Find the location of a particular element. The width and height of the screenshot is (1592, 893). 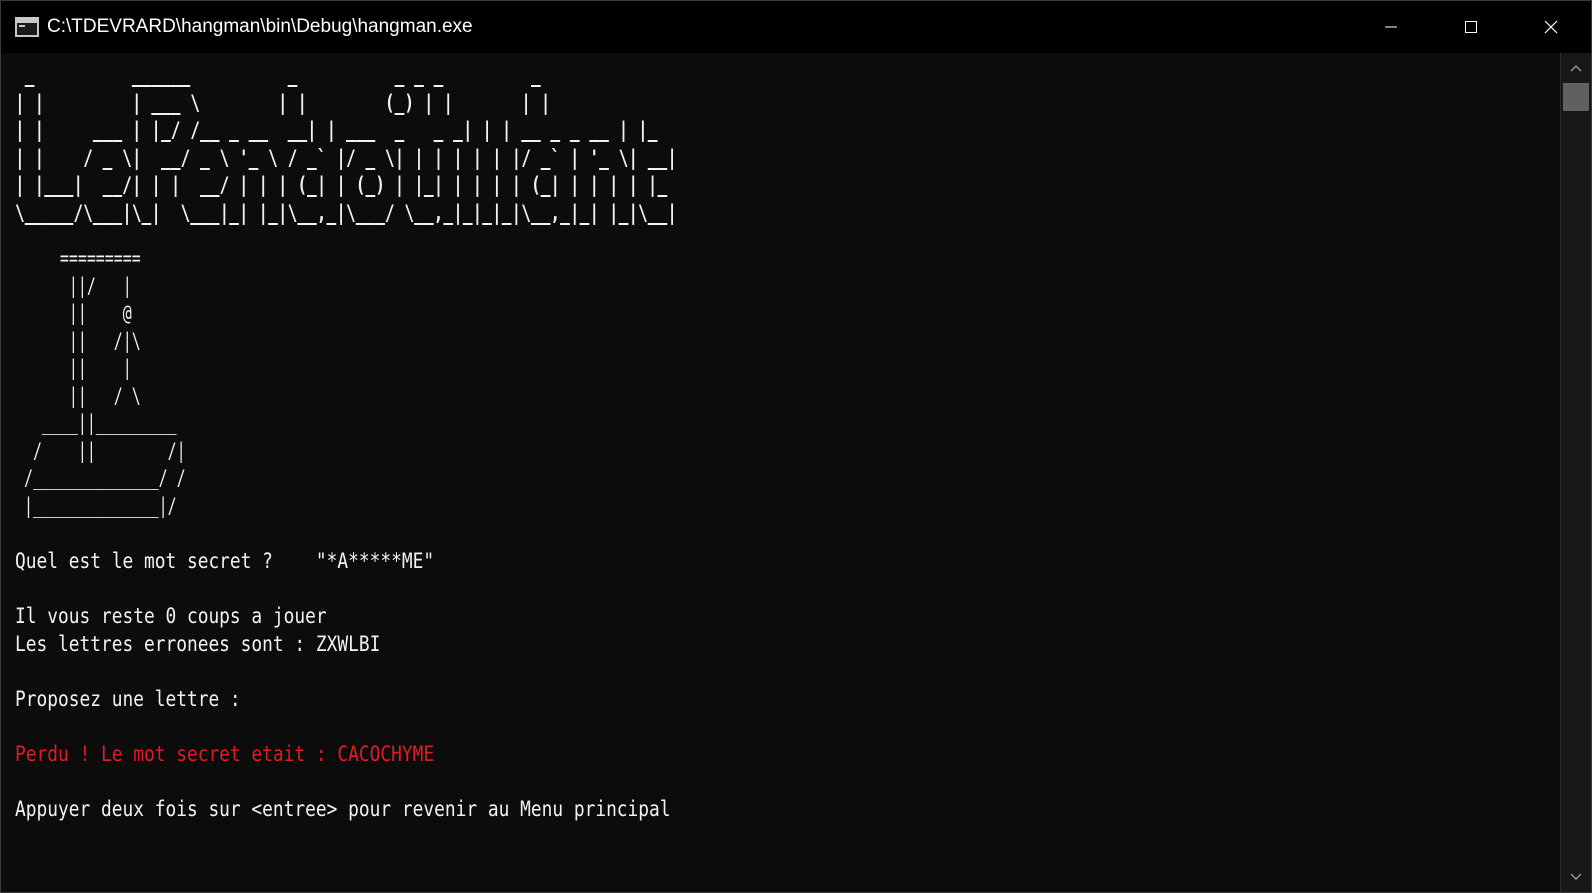

close-icon is located at coordinates (1551, 27).